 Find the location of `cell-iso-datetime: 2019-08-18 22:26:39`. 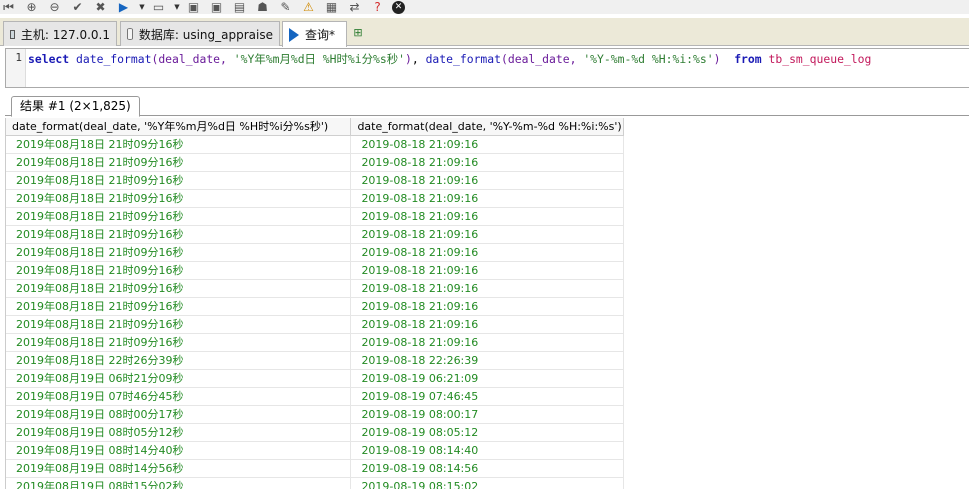

cell-iso-datetime: 2019-08-18 22:26:39 is located at coordinates (487, 360).